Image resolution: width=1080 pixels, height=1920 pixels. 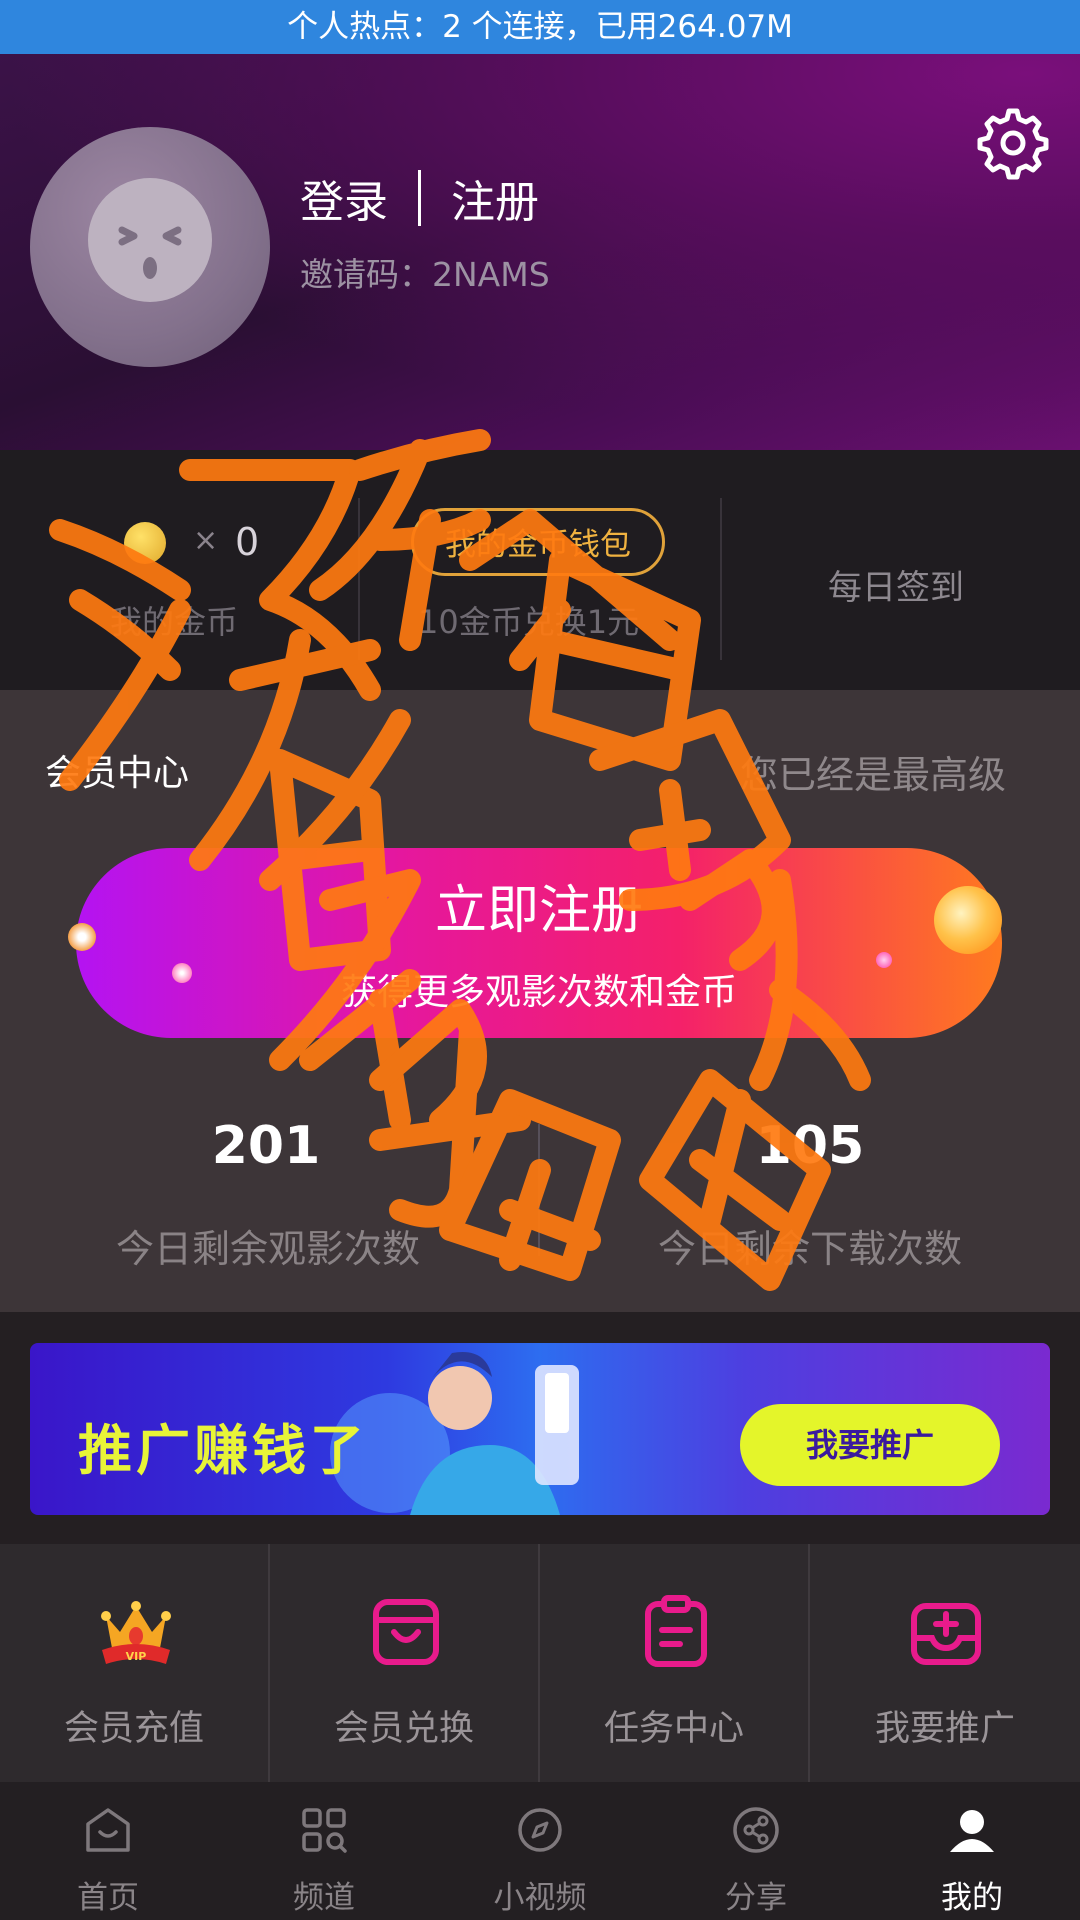 What do you see at coordinates (495, 198) in the screenshot?
I see `register-link: 注册` at bounding box center [495, 198].